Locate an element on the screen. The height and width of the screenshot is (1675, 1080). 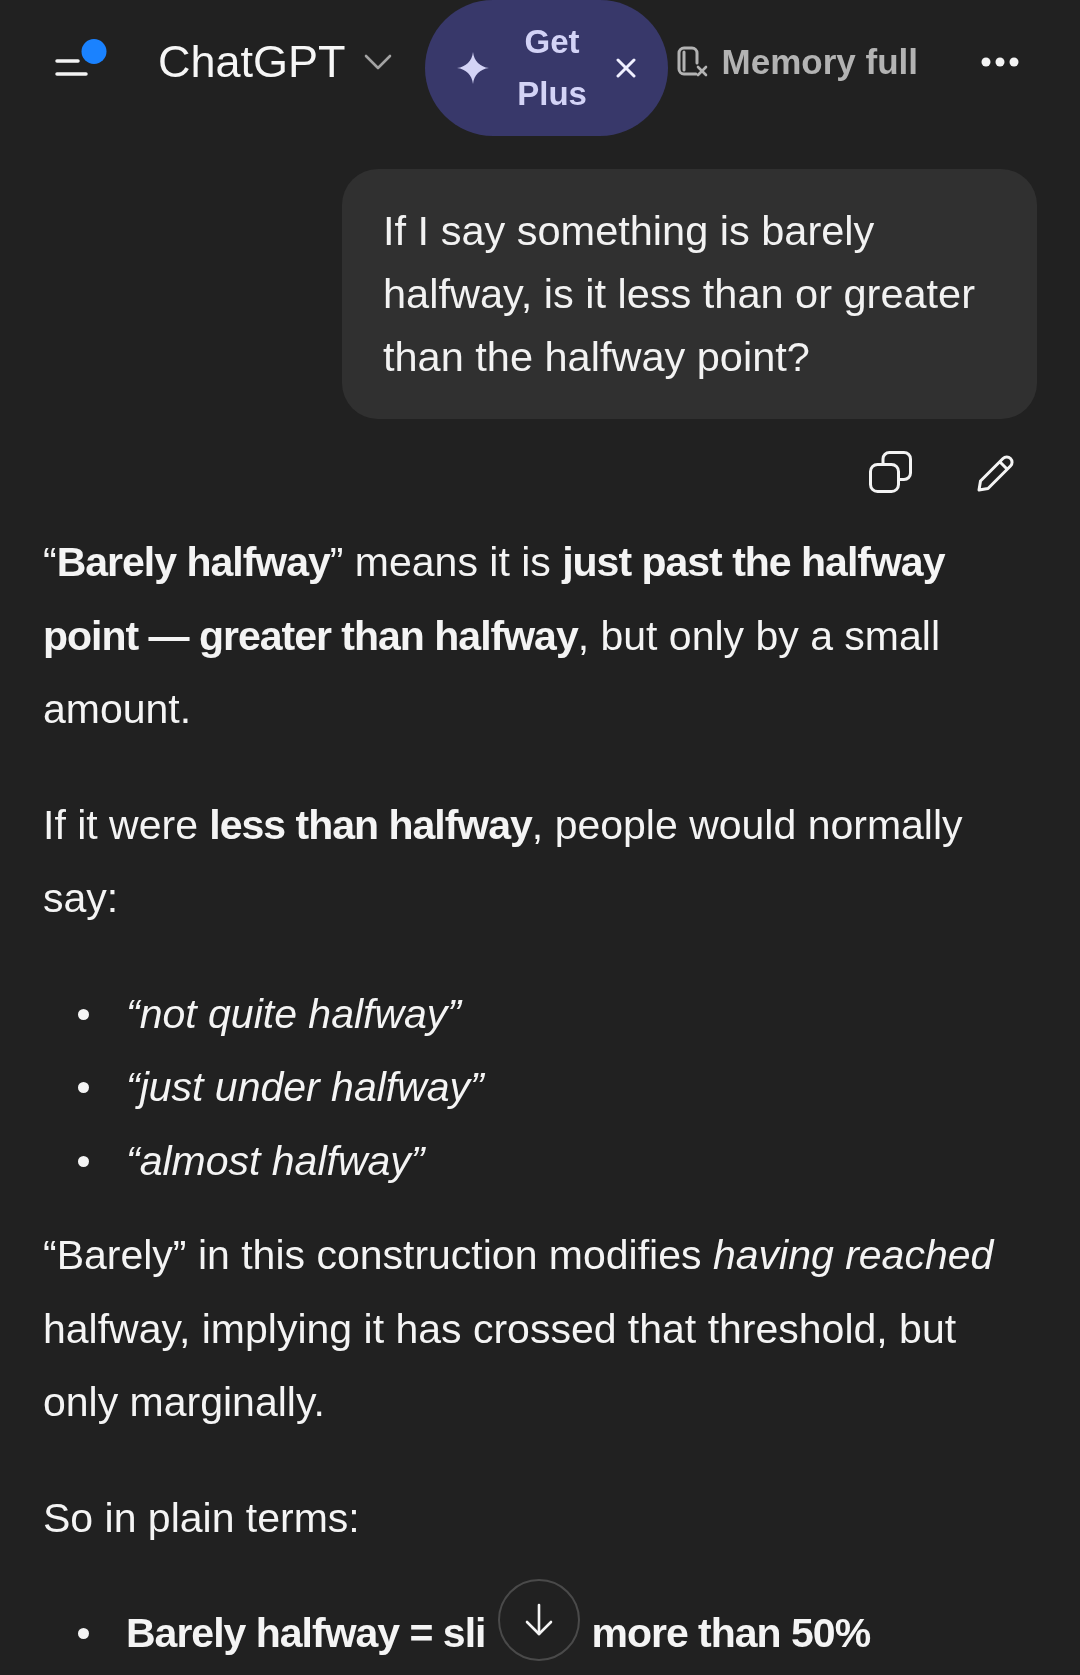
message-paragraph: “Barely” in this construction modifies having reached halfway, implying it has crossed that threshold, but only marginally. is located at coordinates (519, 1329).